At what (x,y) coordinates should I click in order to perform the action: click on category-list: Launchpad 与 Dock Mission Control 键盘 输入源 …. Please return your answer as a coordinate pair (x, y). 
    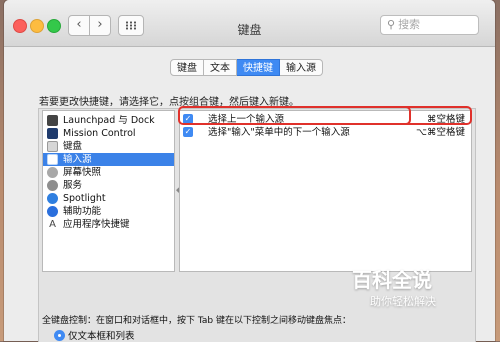
    Looking at the image, I should click on (108, 191).